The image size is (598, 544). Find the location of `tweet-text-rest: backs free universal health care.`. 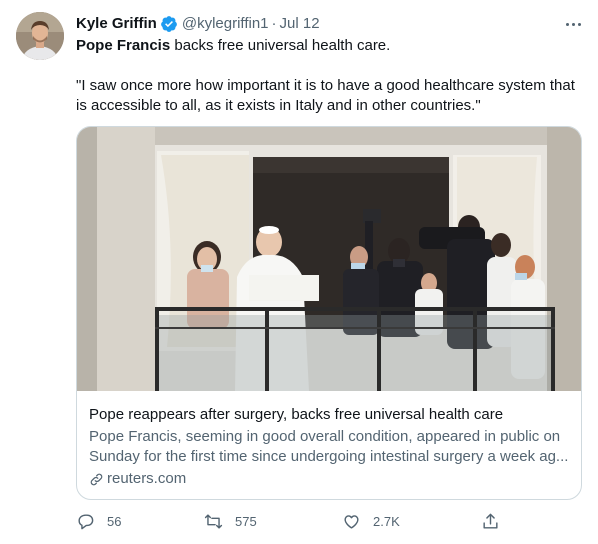

tweet-text-rest: backs free universal health care. is located at coordinates (280, 45).